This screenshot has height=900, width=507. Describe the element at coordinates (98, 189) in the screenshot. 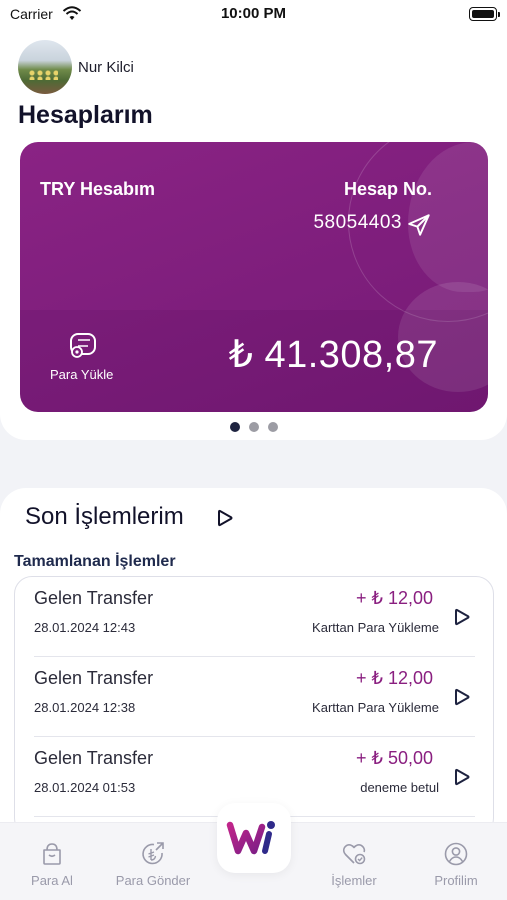

I see `account-name: TRY Hesabım` at that location.